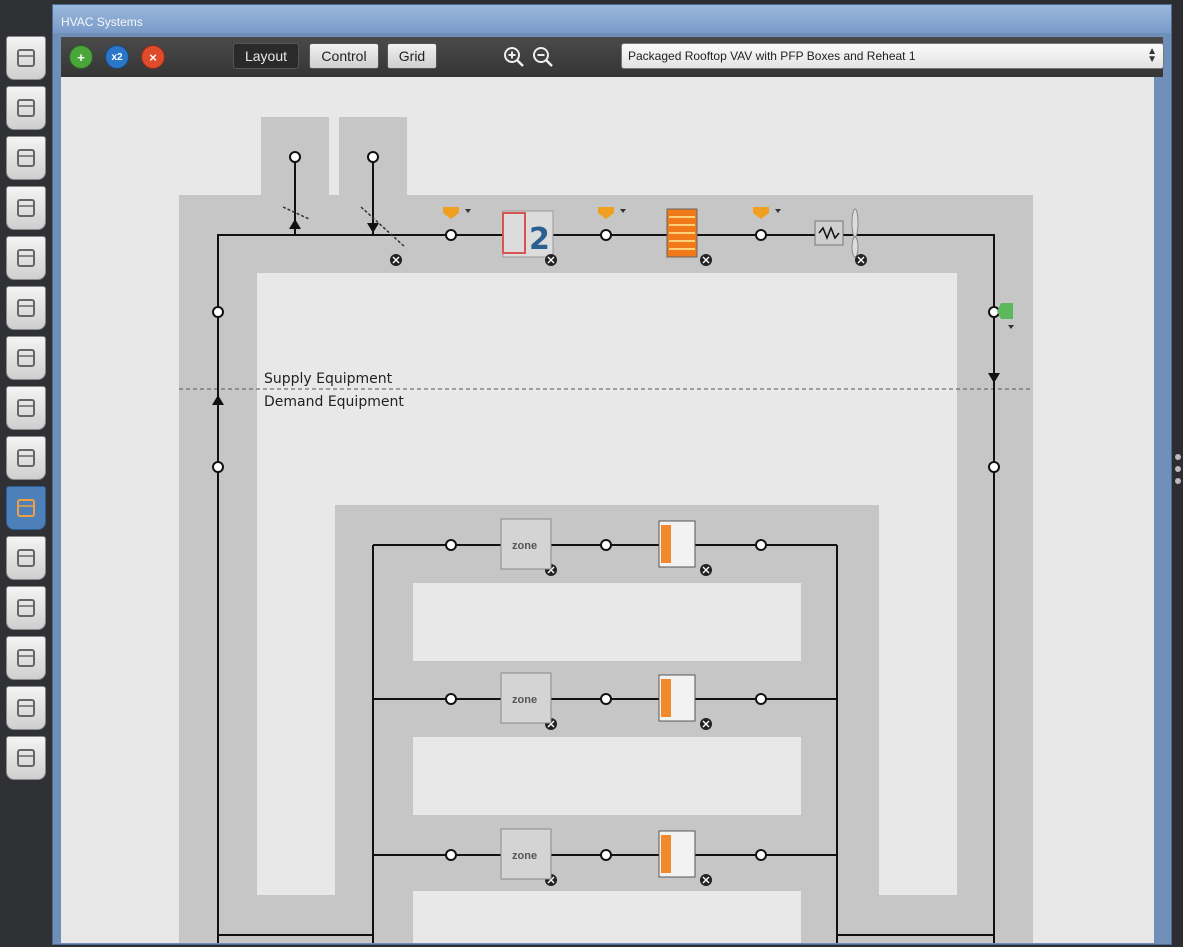 The image size is (1183, 947). I want to click on space-types-icon, so click(26, 258).